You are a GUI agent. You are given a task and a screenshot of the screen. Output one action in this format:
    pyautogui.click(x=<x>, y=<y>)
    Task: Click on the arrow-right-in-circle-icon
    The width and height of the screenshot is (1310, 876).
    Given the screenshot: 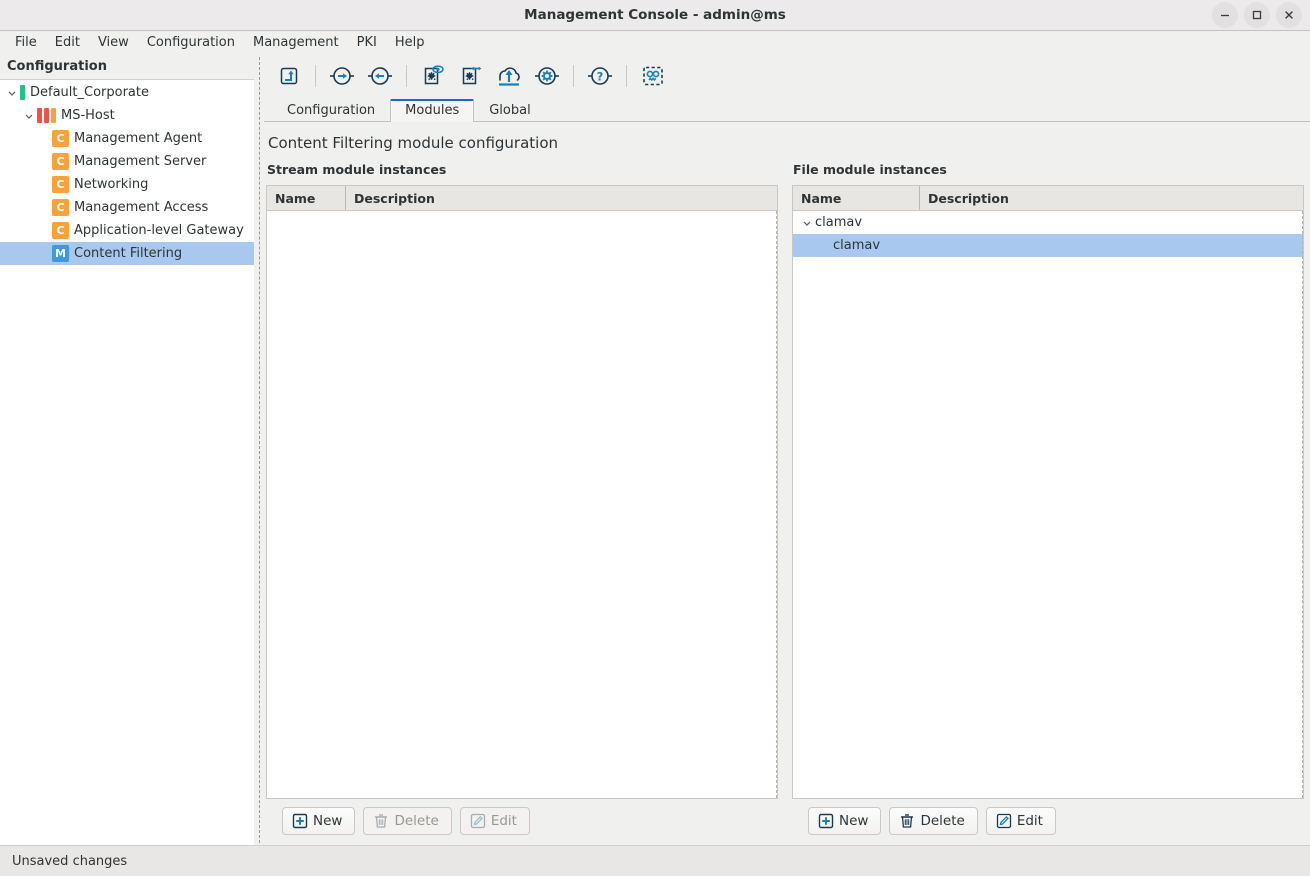 What is the action you would take?
    pyautogui.click(x=342, y=76)
    